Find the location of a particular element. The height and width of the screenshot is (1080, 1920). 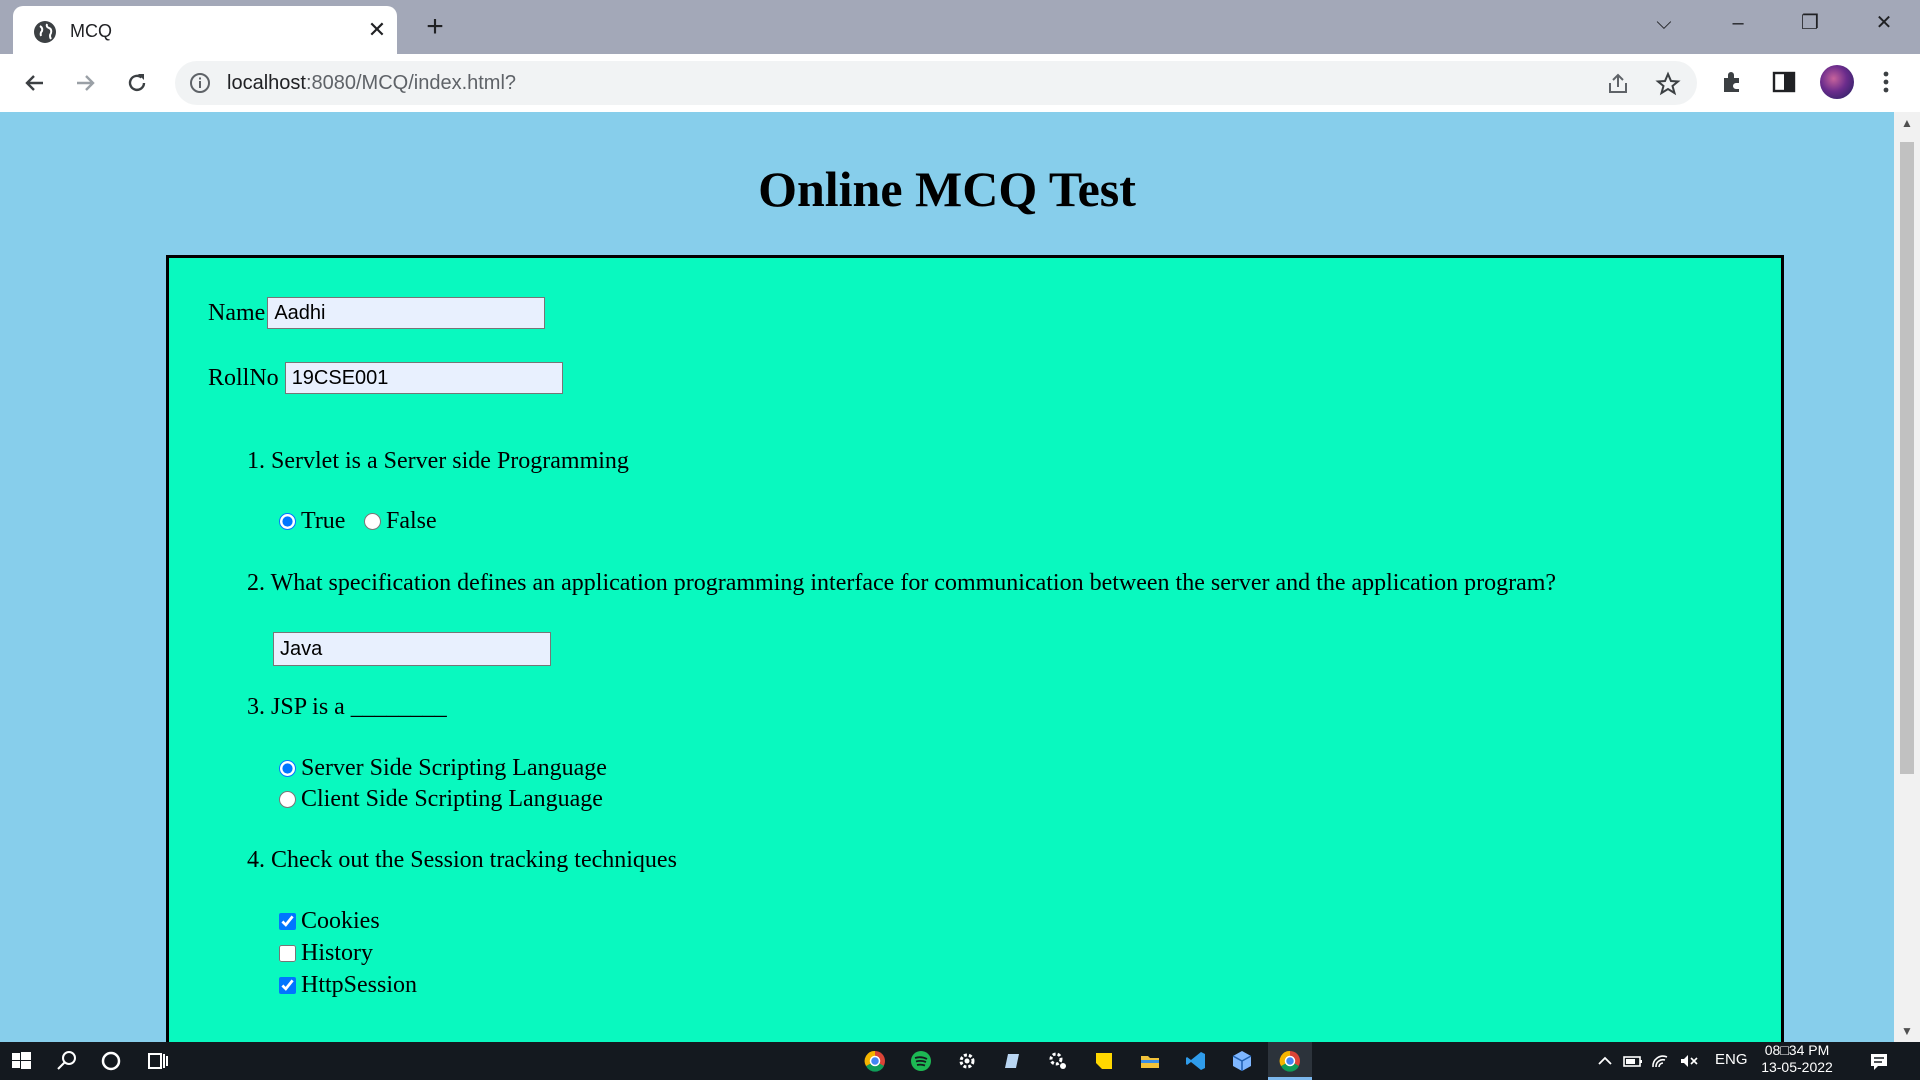

notification-icon is located at coordinates (1879, 1061).